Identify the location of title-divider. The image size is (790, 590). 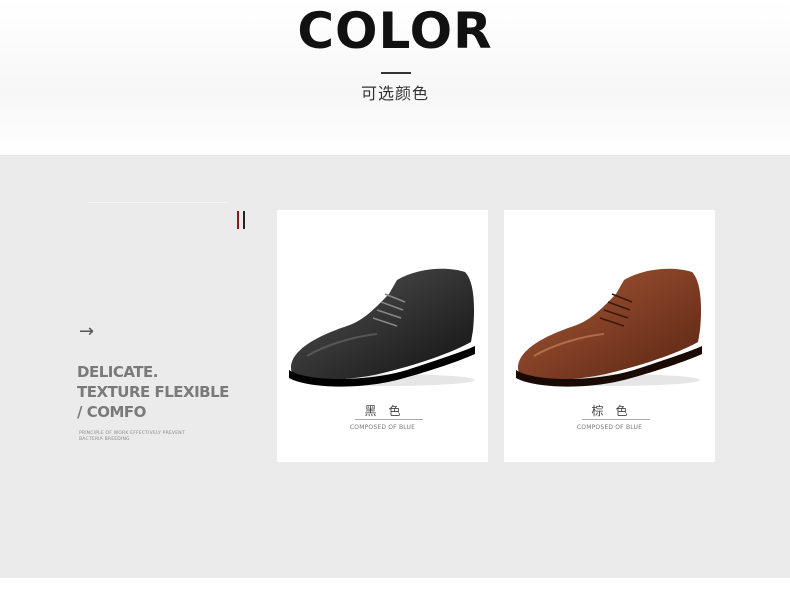
(396, 73).